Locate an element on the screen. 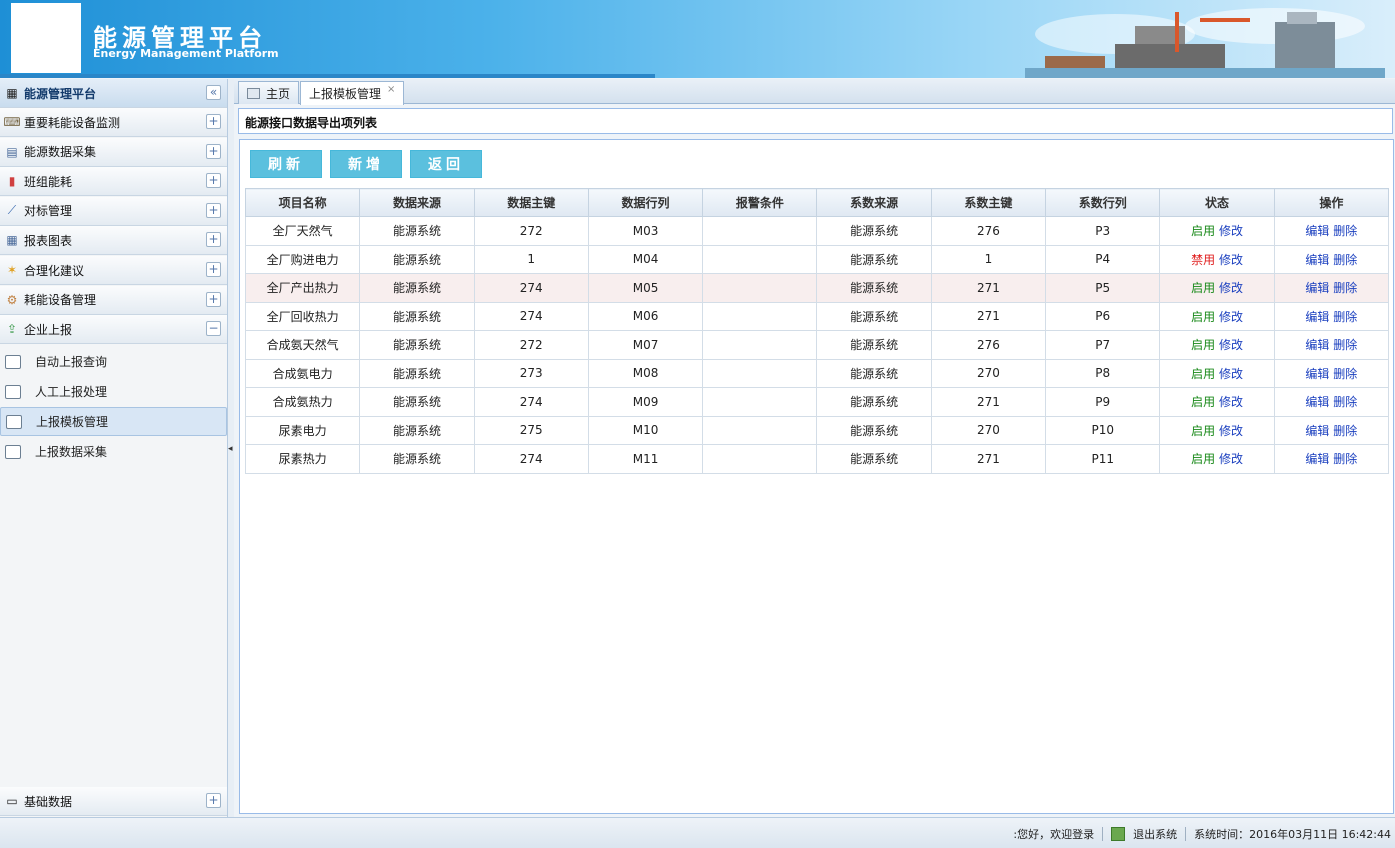 This screenshot has height=848, width=1395. column-header: 系数来源 is located at coordinates (874, 202).